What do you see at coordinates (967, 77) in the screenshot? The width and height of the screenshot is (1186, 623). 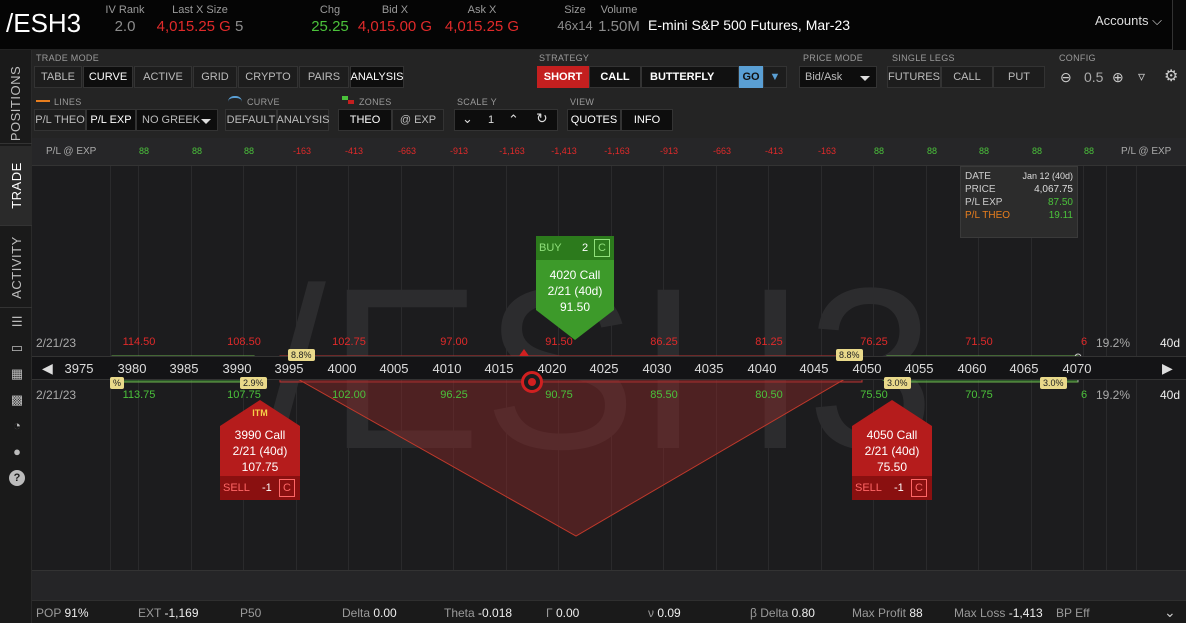 I see `single-call-button: CALL` at bounding box center [967, 77].